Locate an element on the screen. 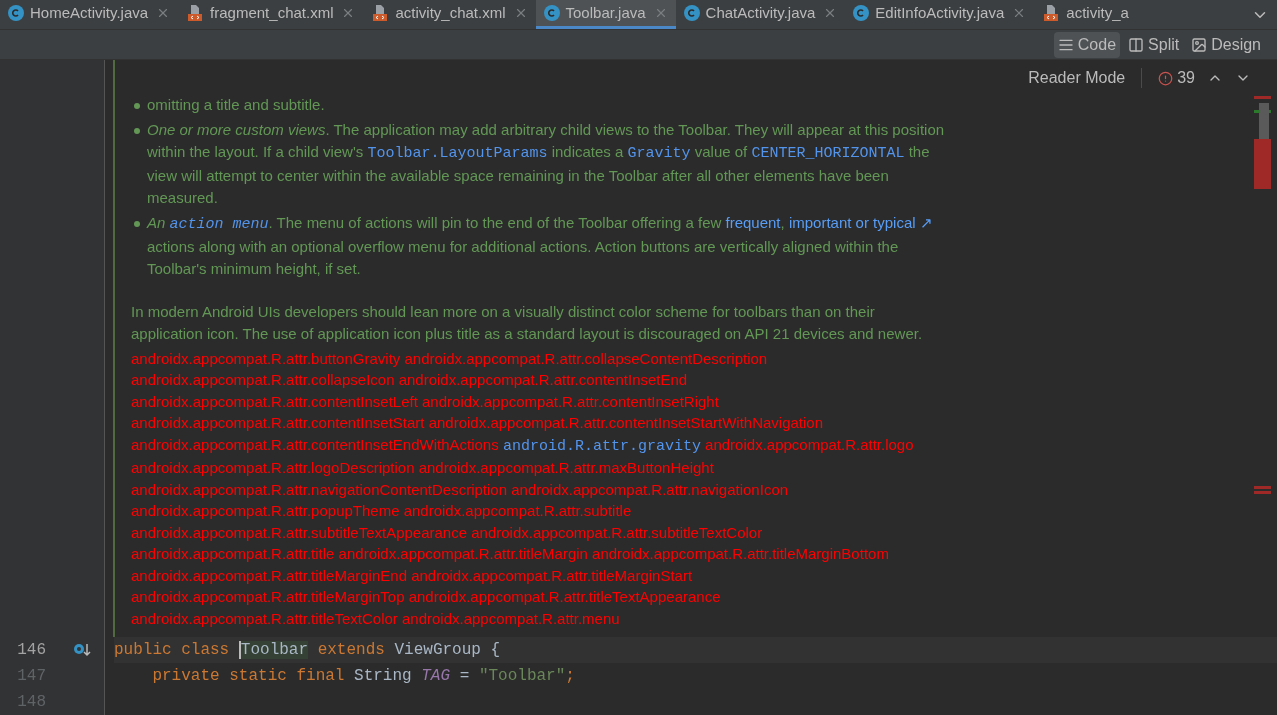 The height and width of the screenshot is (715, 1277). doc-link: important or typical ↗ is located at coordinates (860, 222).